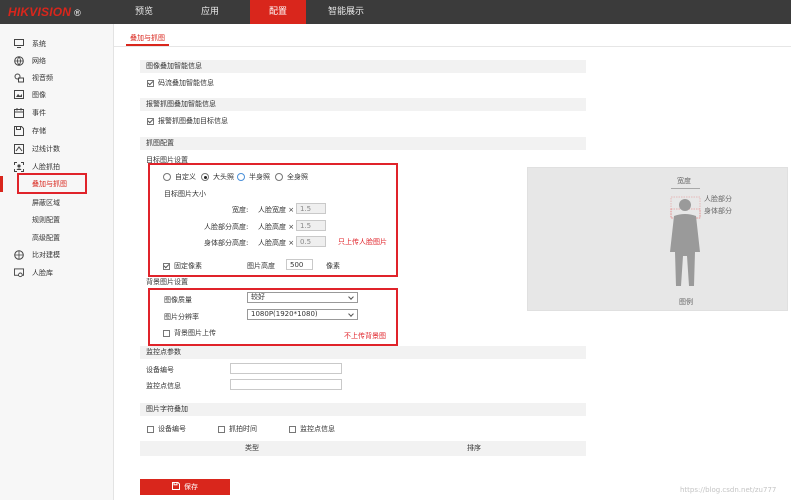  Describe the element at coordinates (299, 264) in the screenshot. I see `image-height-input: 500` at that location.